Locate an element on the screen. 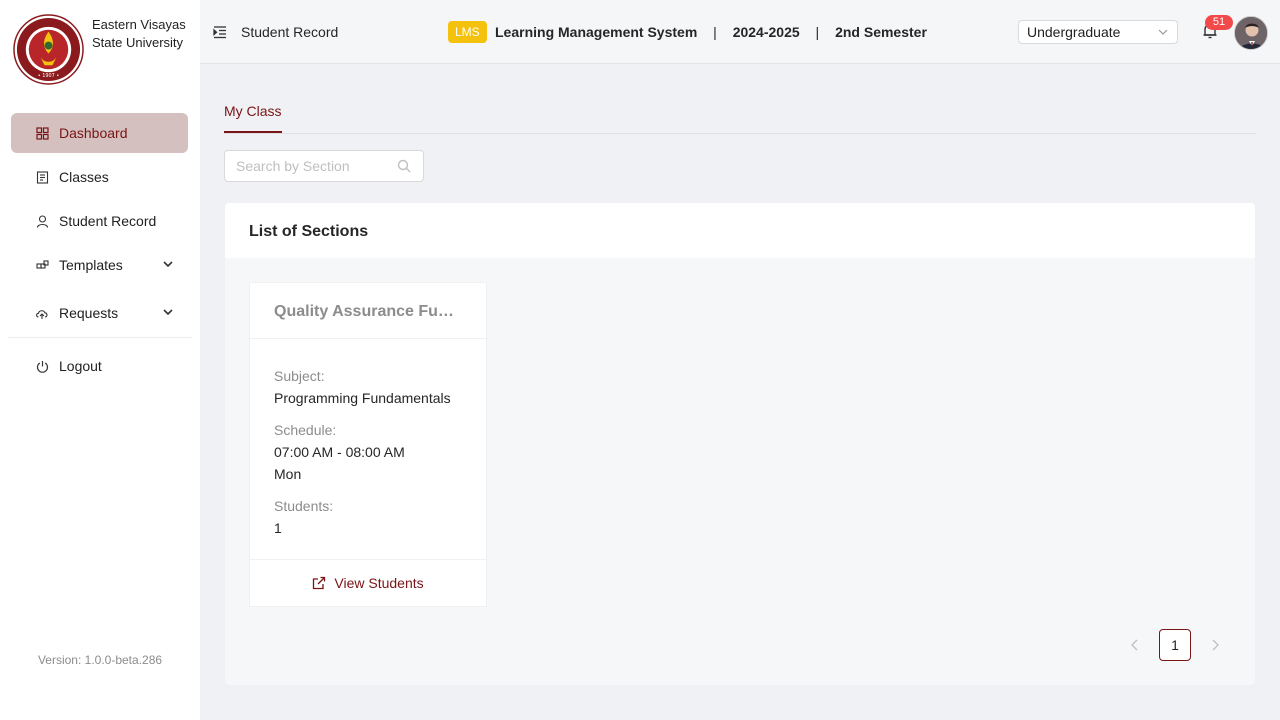 This screenshot has height=720, width=1280. sidebar-item-requests: Requests is located at coordinates (99, 313).